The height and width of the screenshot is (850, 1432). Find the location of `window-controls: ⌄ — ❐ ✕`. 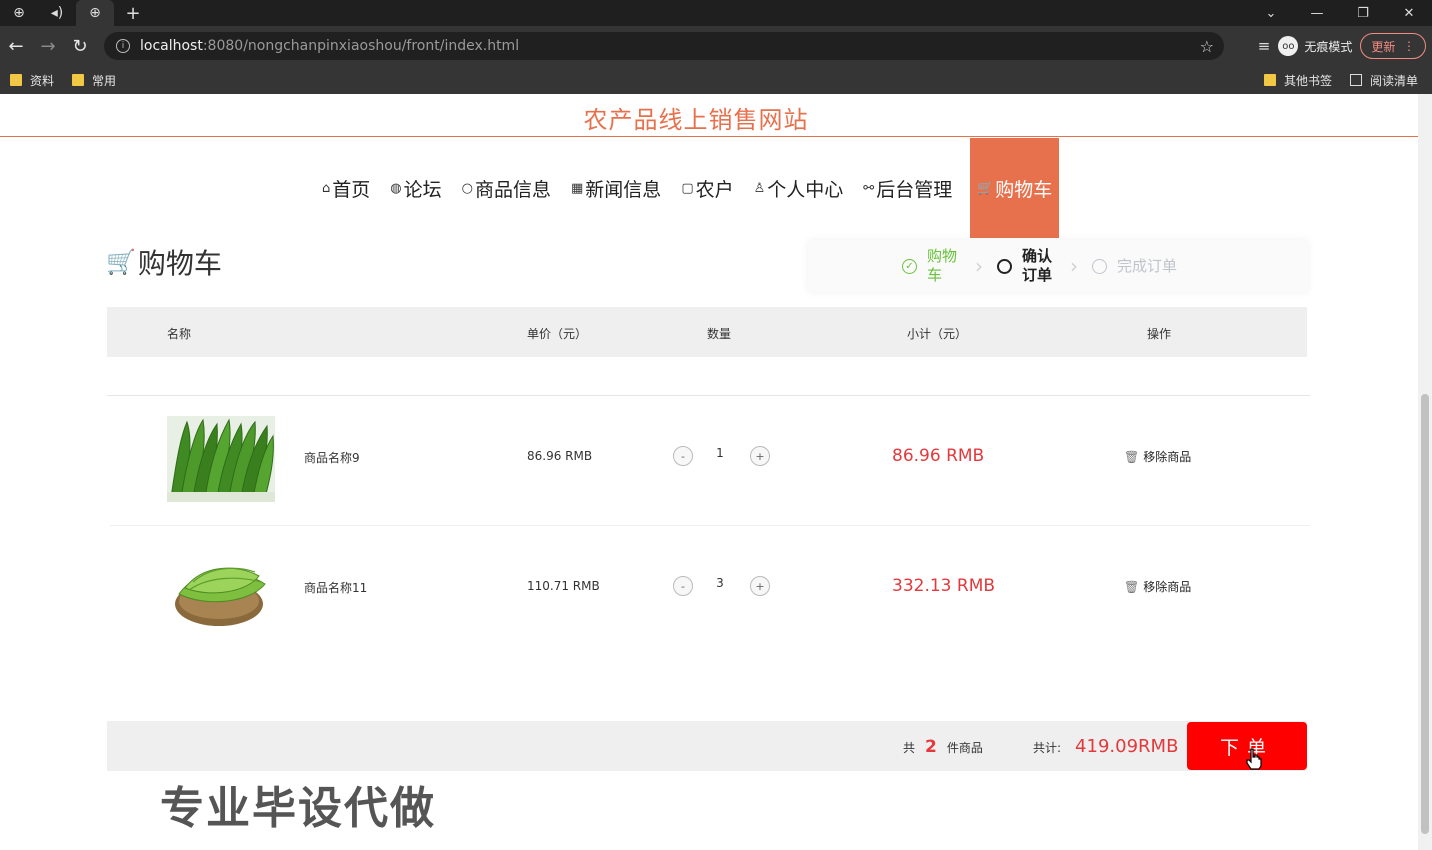

window-controls: ⌄ — ❐ ✕ is located at coordinates (1340, 13).